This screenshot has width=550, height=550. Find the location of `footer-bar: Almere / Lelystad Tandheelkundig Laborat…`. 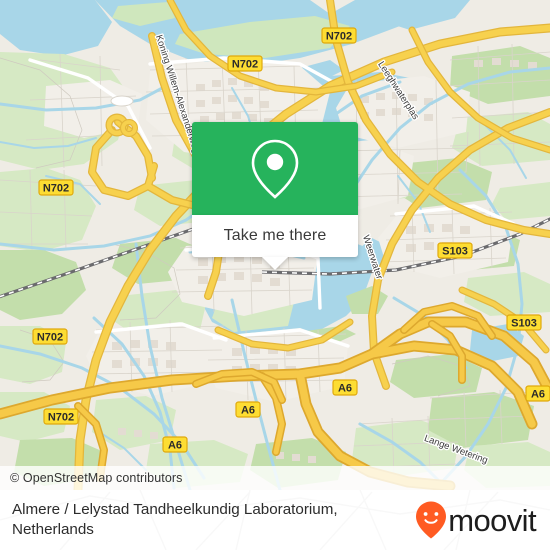

footer-bar: Almere / Lelystad Tandheelkundig Laborat… is located at coordinates (275, 520).